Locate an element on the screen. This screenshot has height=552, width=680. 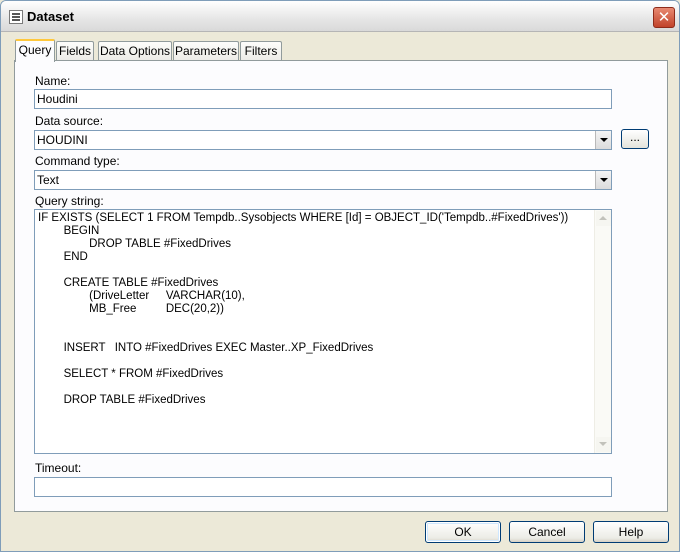
tab-fields: Fields is located at coordinates (75, 51).